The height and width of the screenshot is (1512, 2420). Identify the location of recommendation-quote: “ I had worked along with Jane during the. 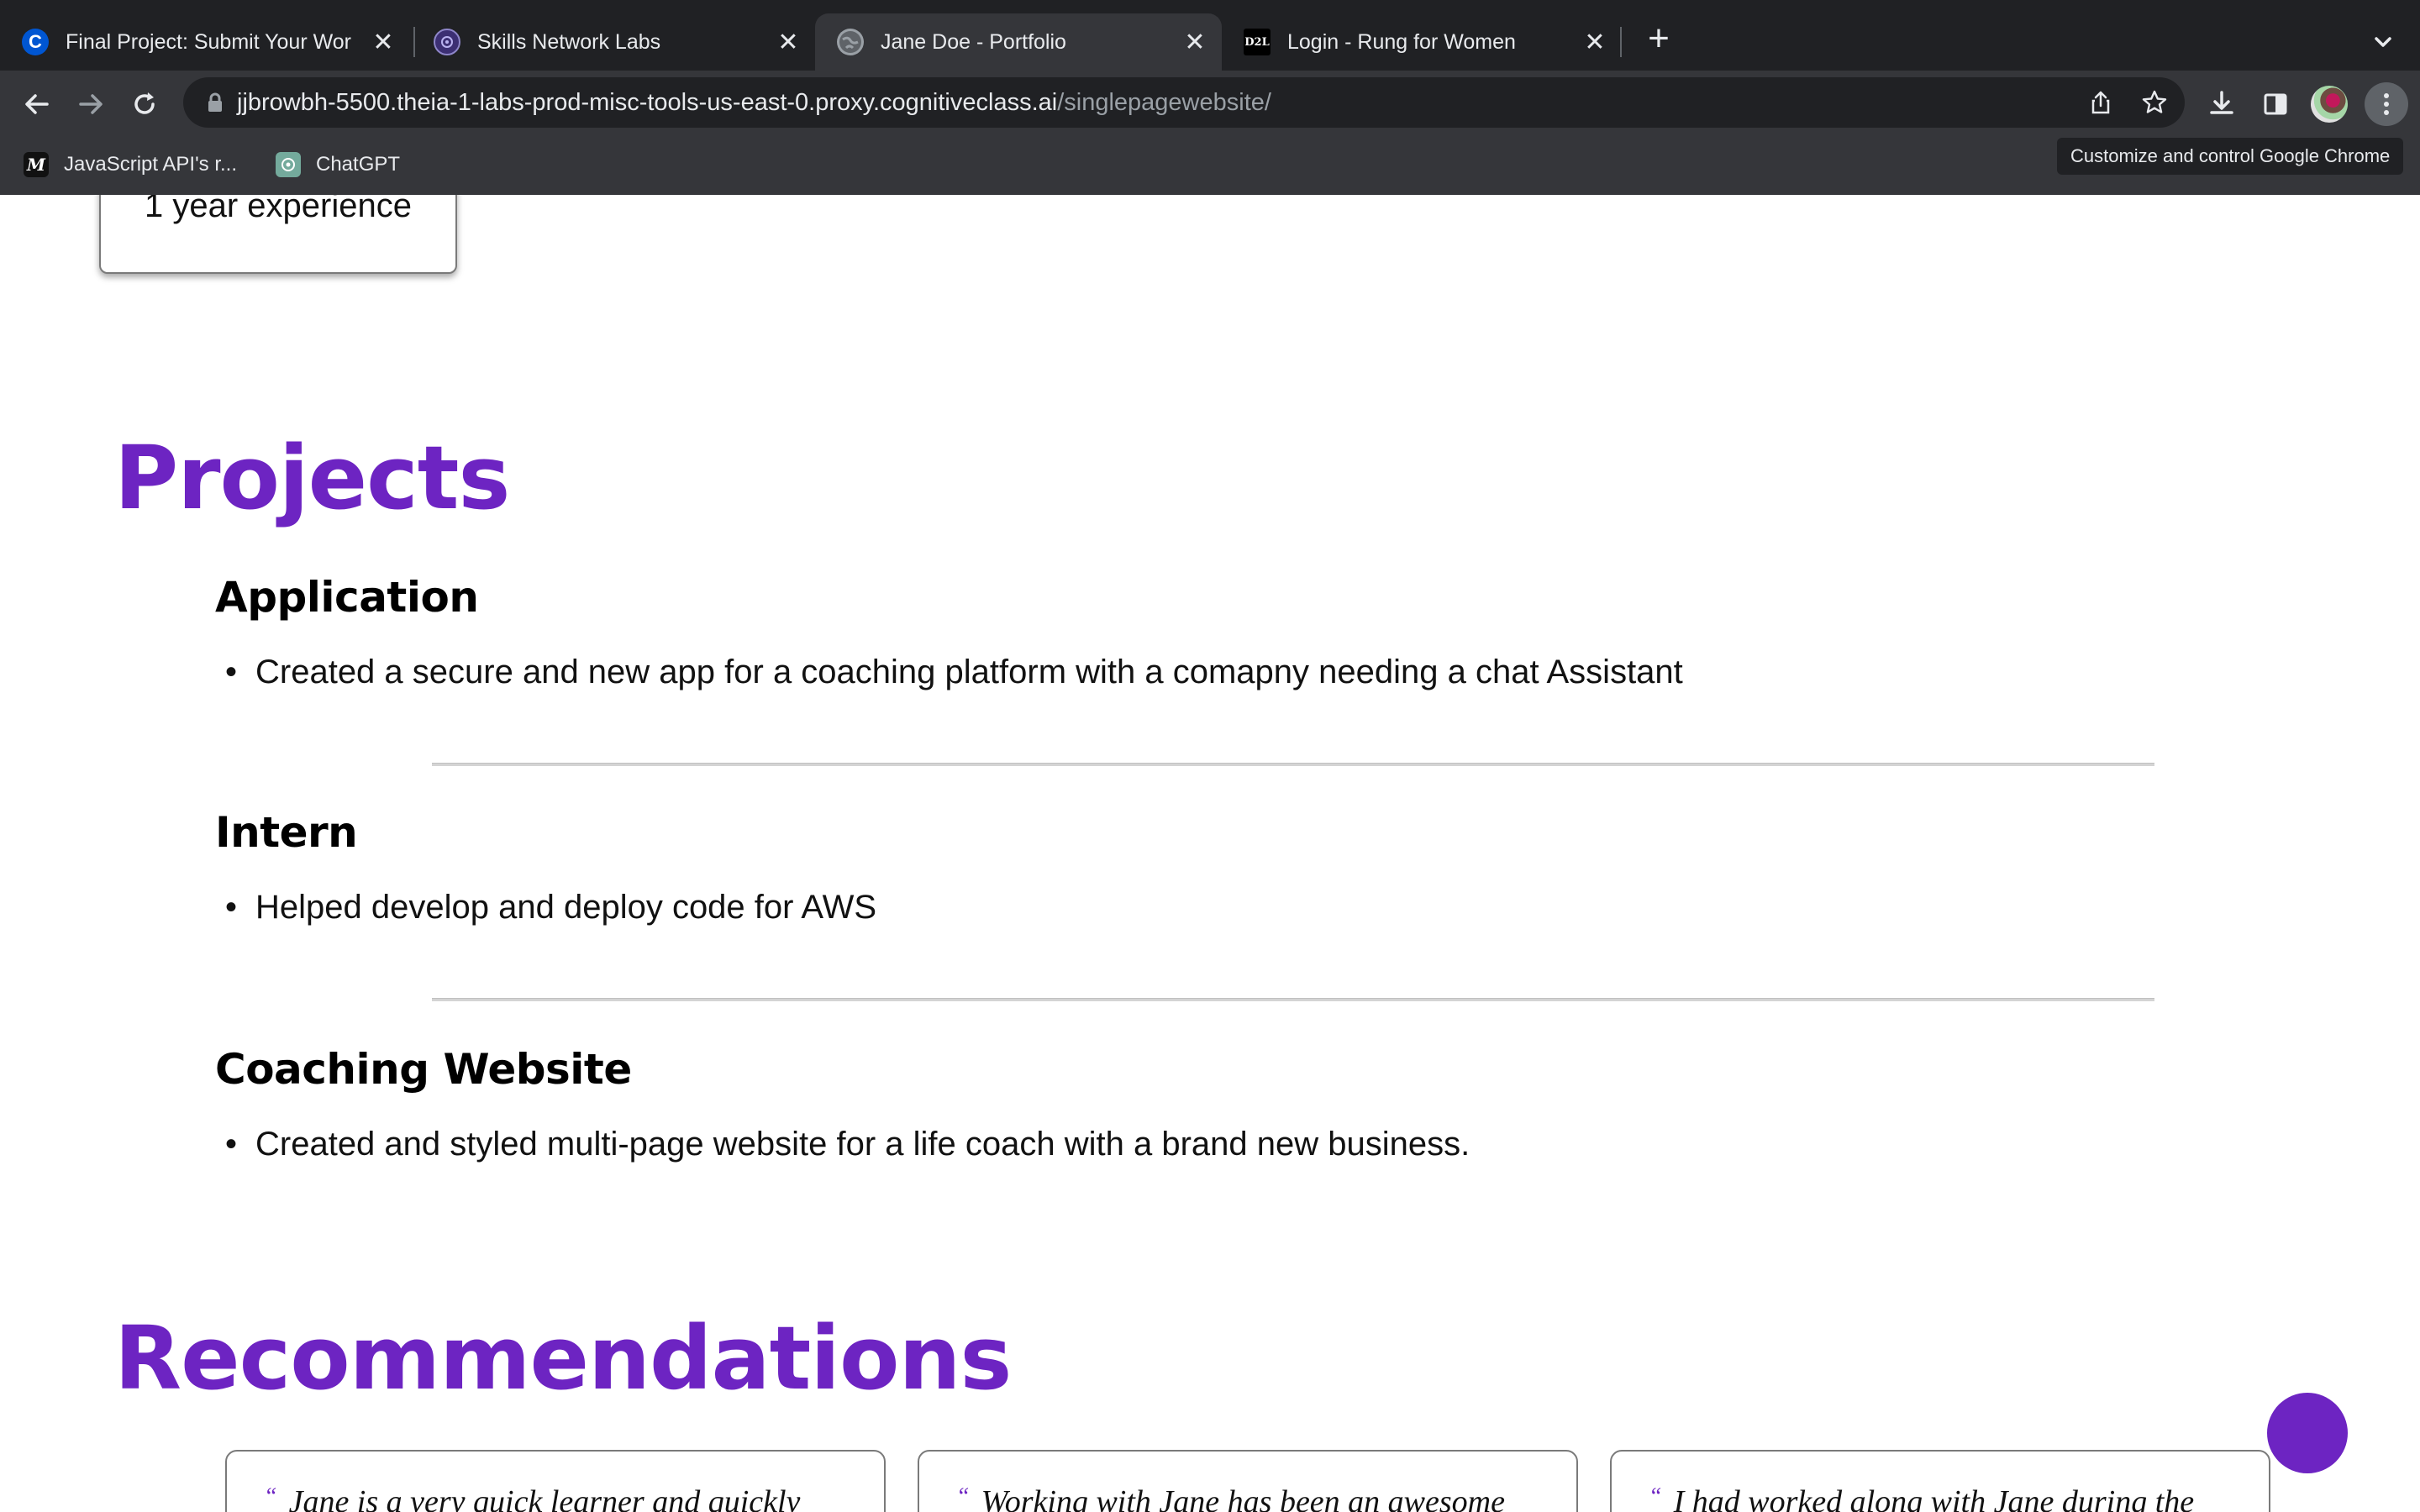
(1922, 1497).